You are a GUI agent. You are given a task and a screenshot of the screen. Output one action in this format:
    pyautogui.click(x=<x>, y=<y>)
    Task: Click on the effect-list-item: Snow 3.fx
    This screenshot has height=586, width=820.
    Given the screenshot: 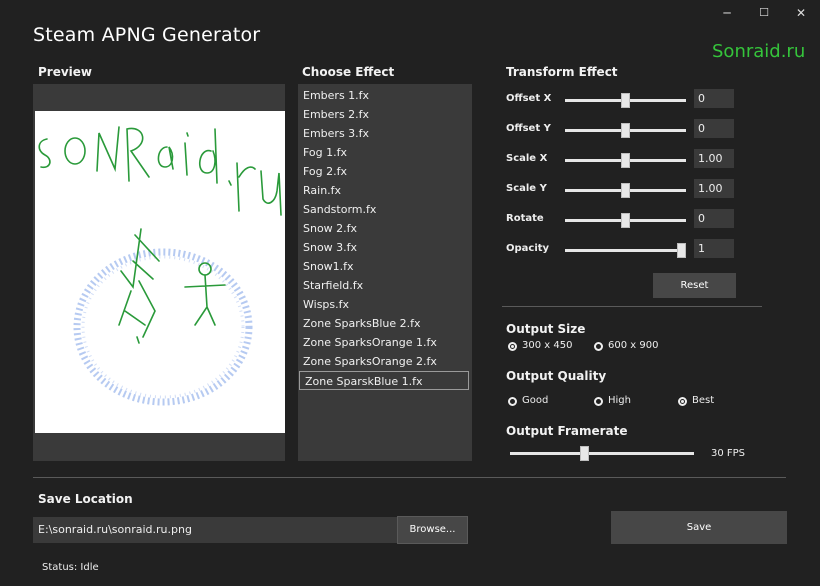 What is the action you would take?
    pyautogui.click(x=383, y=247)
    